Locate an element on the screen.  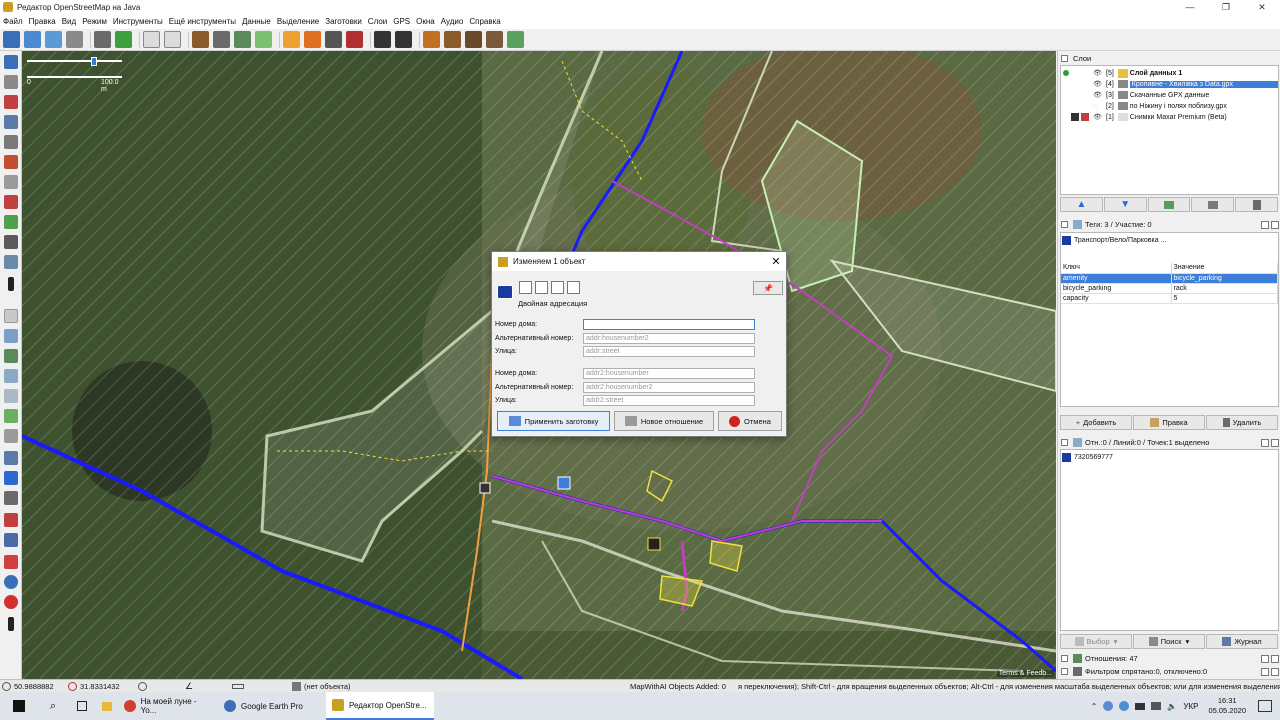
move-down-button: ▼ is located at coordinates (1125, 204).